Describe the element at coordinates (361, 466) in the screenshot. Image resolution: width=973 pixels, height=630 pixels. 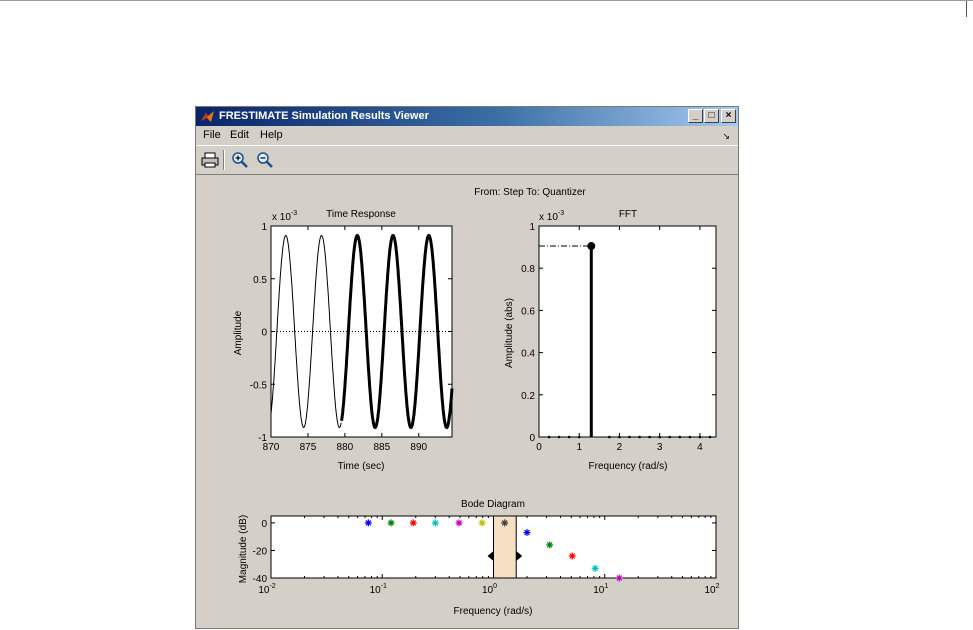
I see `time-xlabel: Time (sec)` at that location.